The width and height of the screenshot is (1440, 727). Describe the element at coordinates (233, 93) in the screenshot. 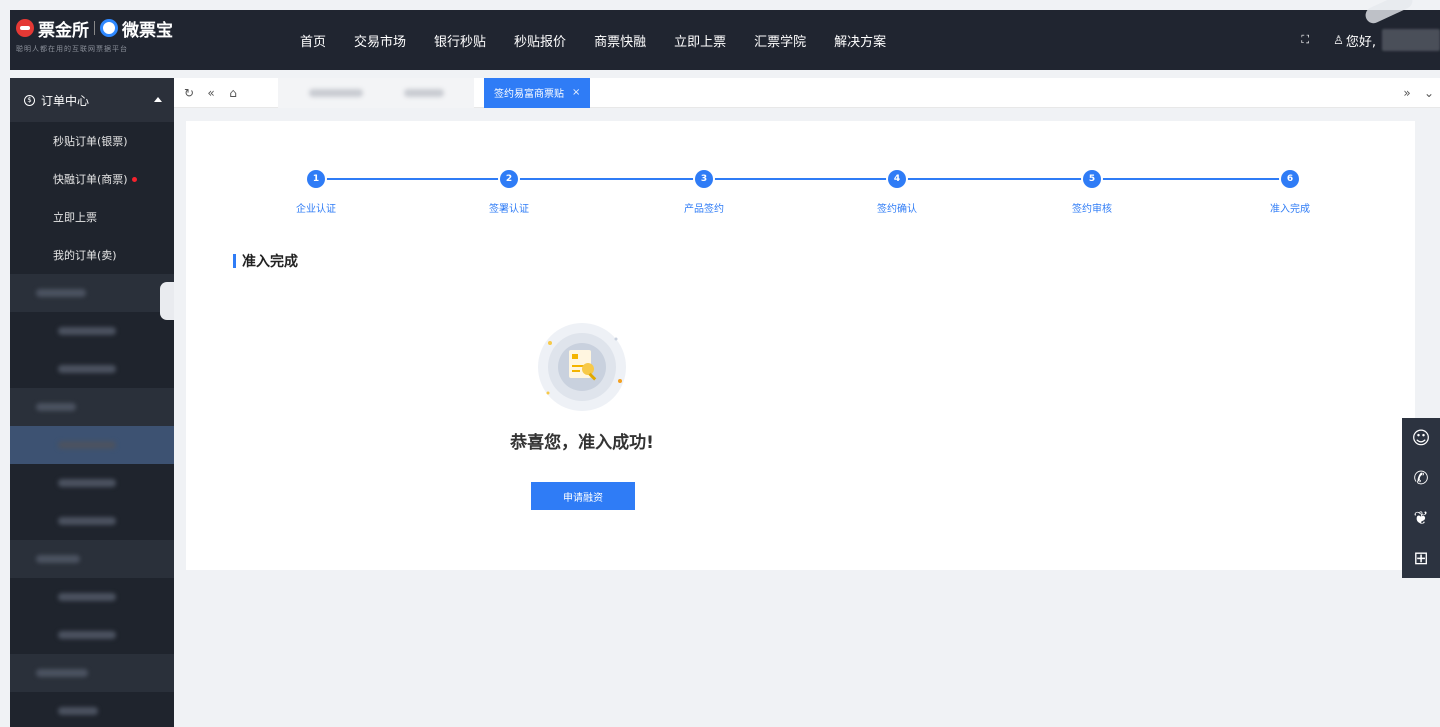

I see `home-icon: ⌂` at that location.